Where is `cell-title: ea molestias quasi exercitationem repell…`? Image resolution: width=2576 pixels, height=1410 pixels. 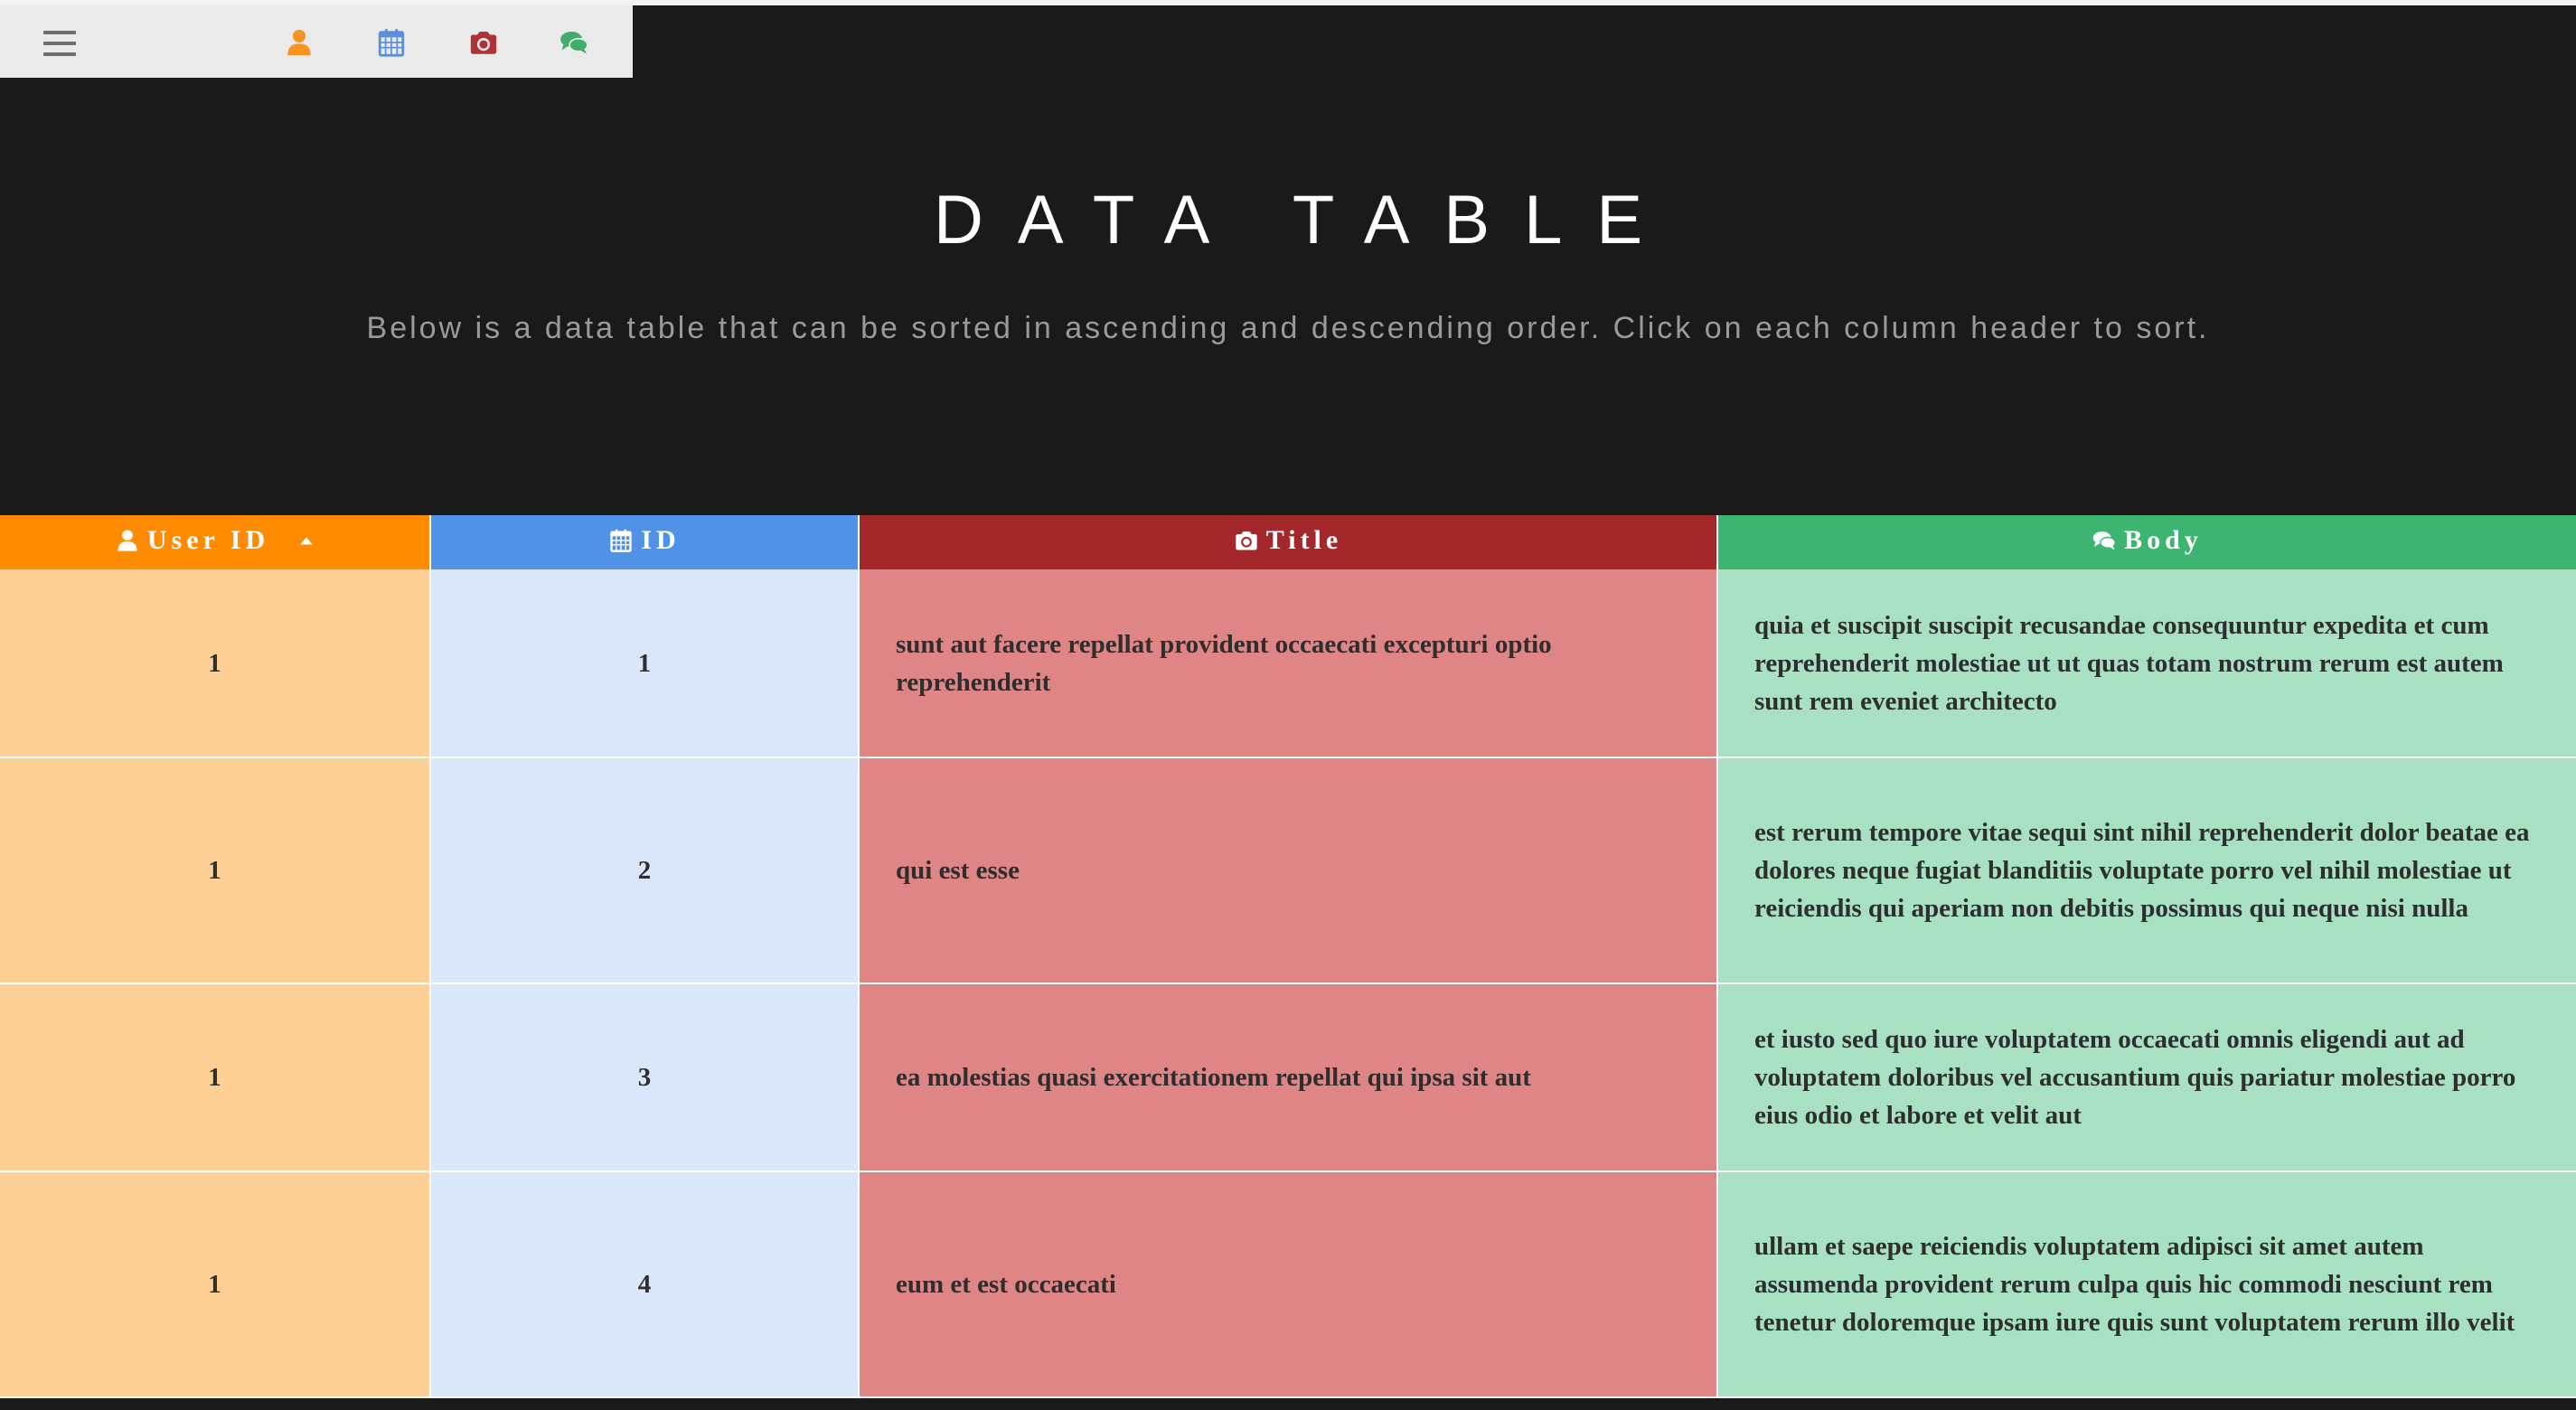 cell-title: ea molestias quasi exercitationem repell… is located at coordinates (1289, 1078).